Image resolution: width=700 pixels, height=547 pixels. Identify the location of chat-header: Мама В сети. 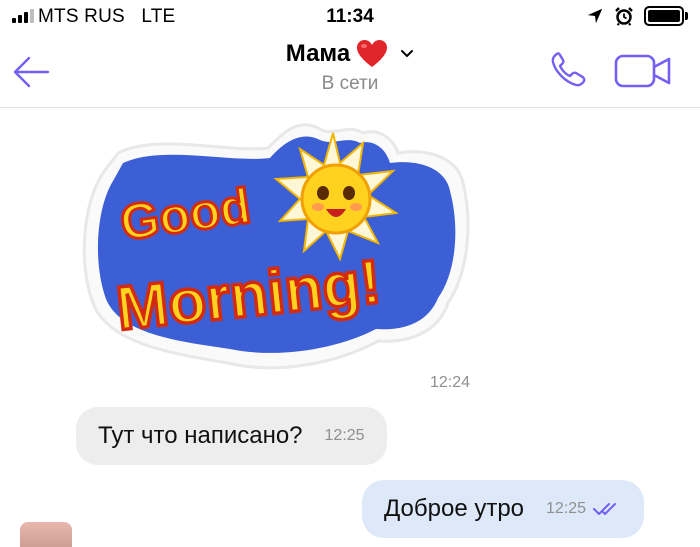
(350, 71).